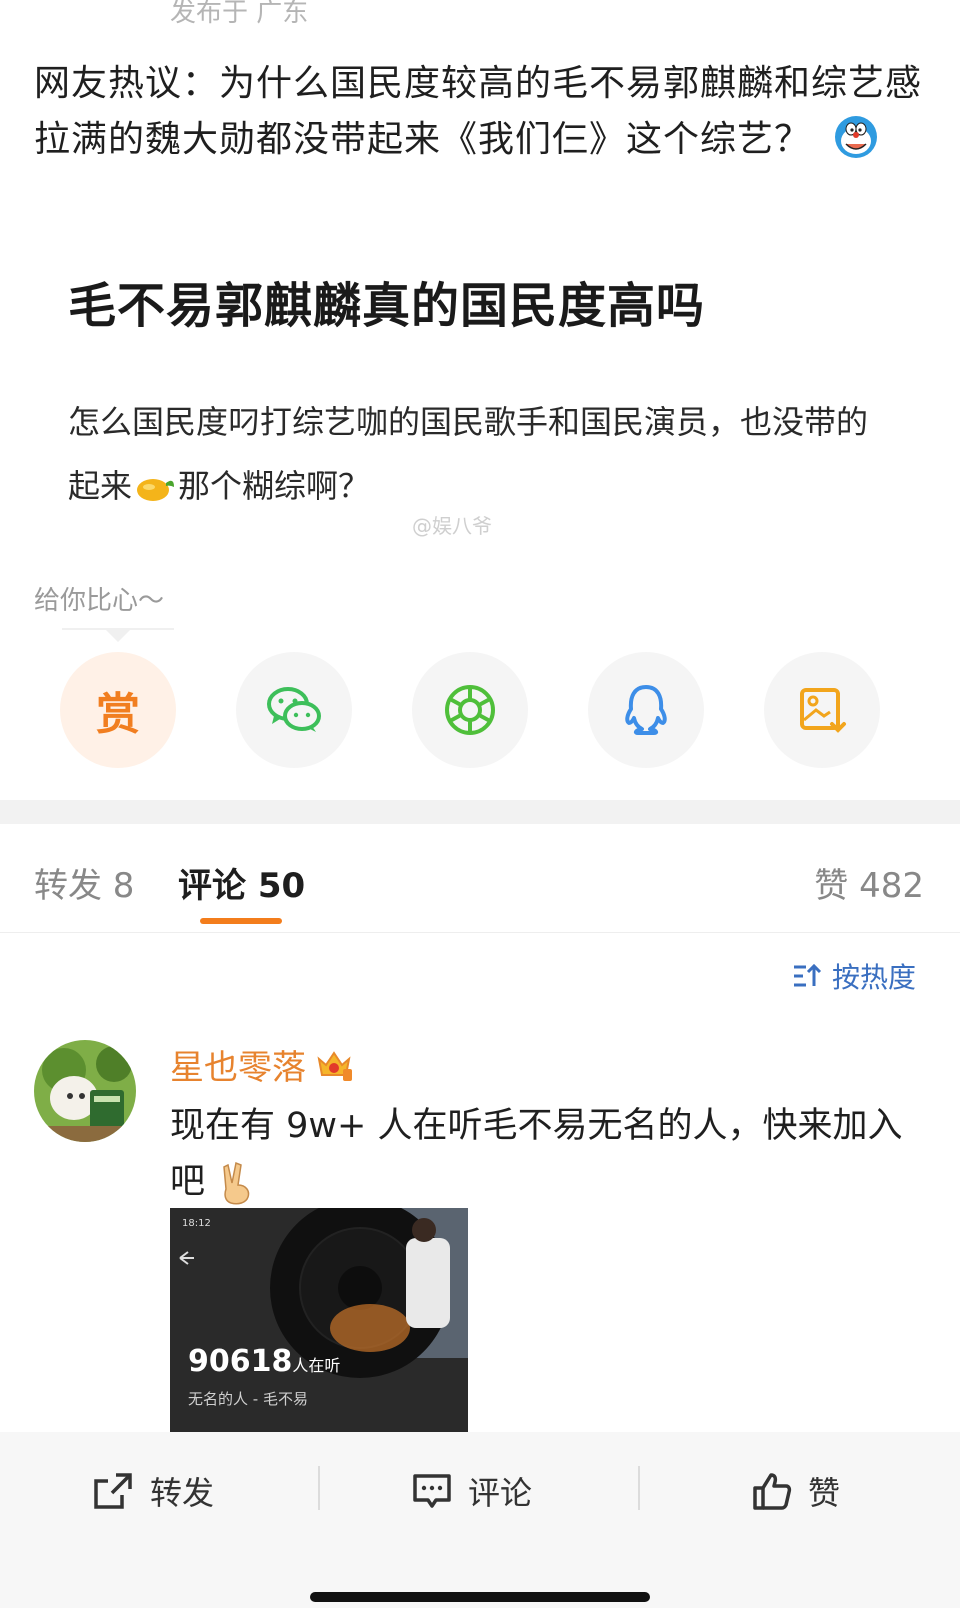 This screenshot has width=960, height=1608. What do you see at coordinates (248, 1399) in the screenshot?
I see `comment-image-song: 无名的人 - 毛不易` at bounding box center [248, 1399].